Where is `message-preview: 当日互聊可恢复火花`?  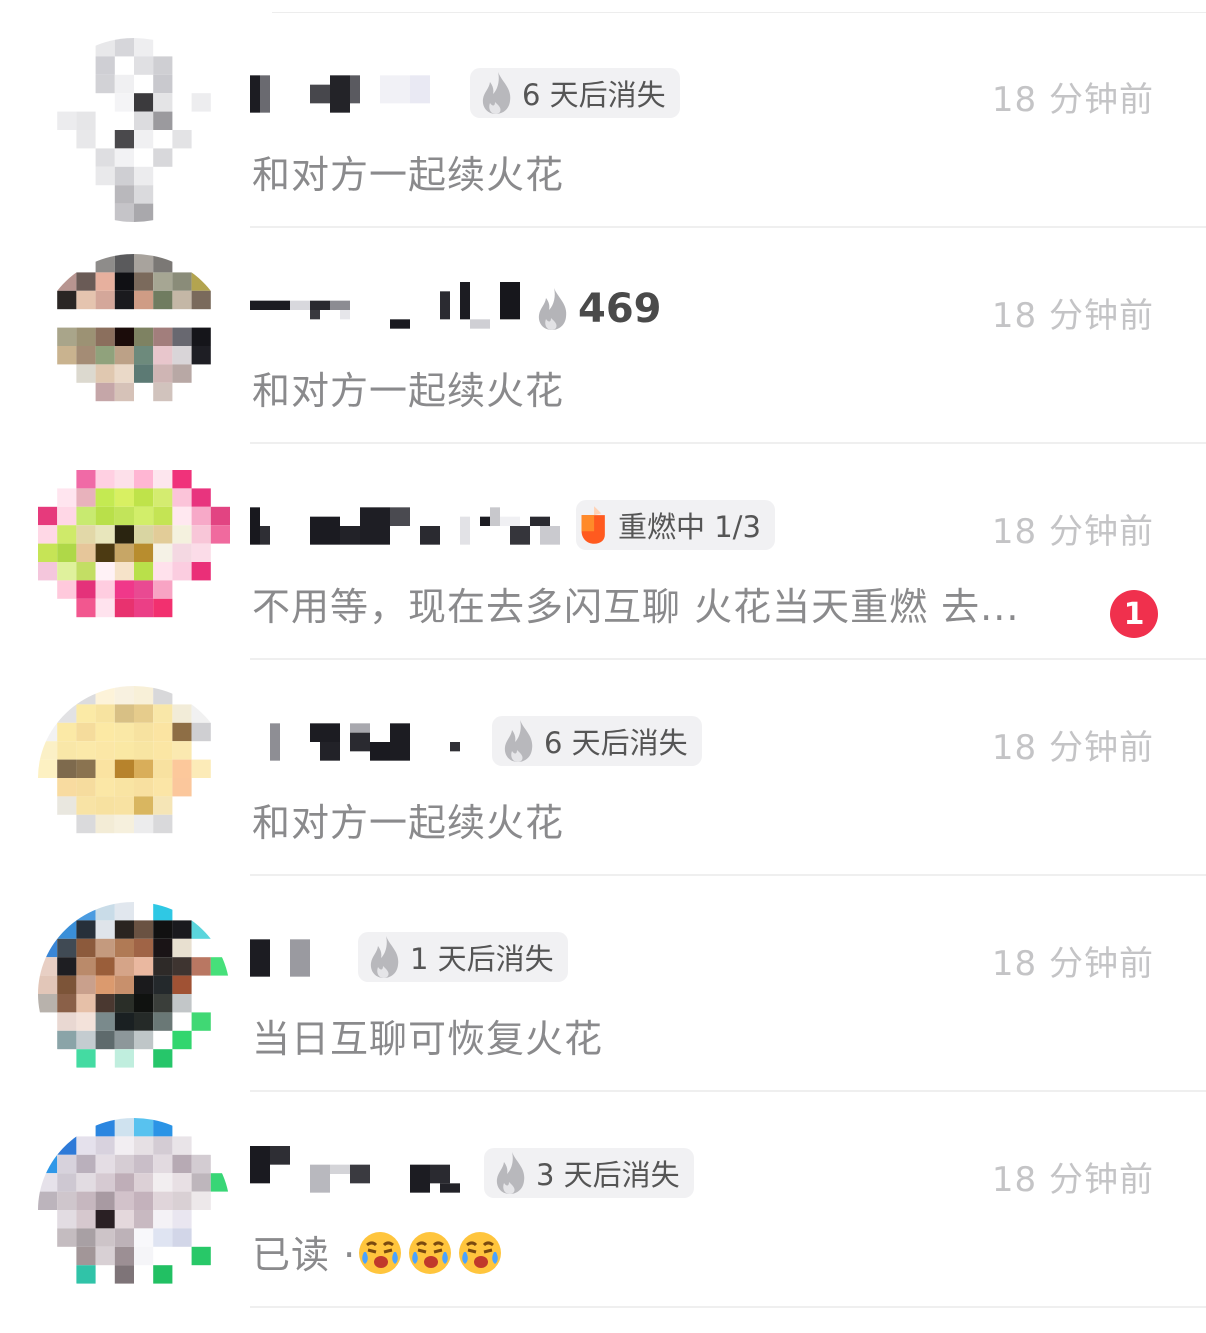
message-preview: 当日互聊可恢复火花 is located at coordinates (428, 1039).